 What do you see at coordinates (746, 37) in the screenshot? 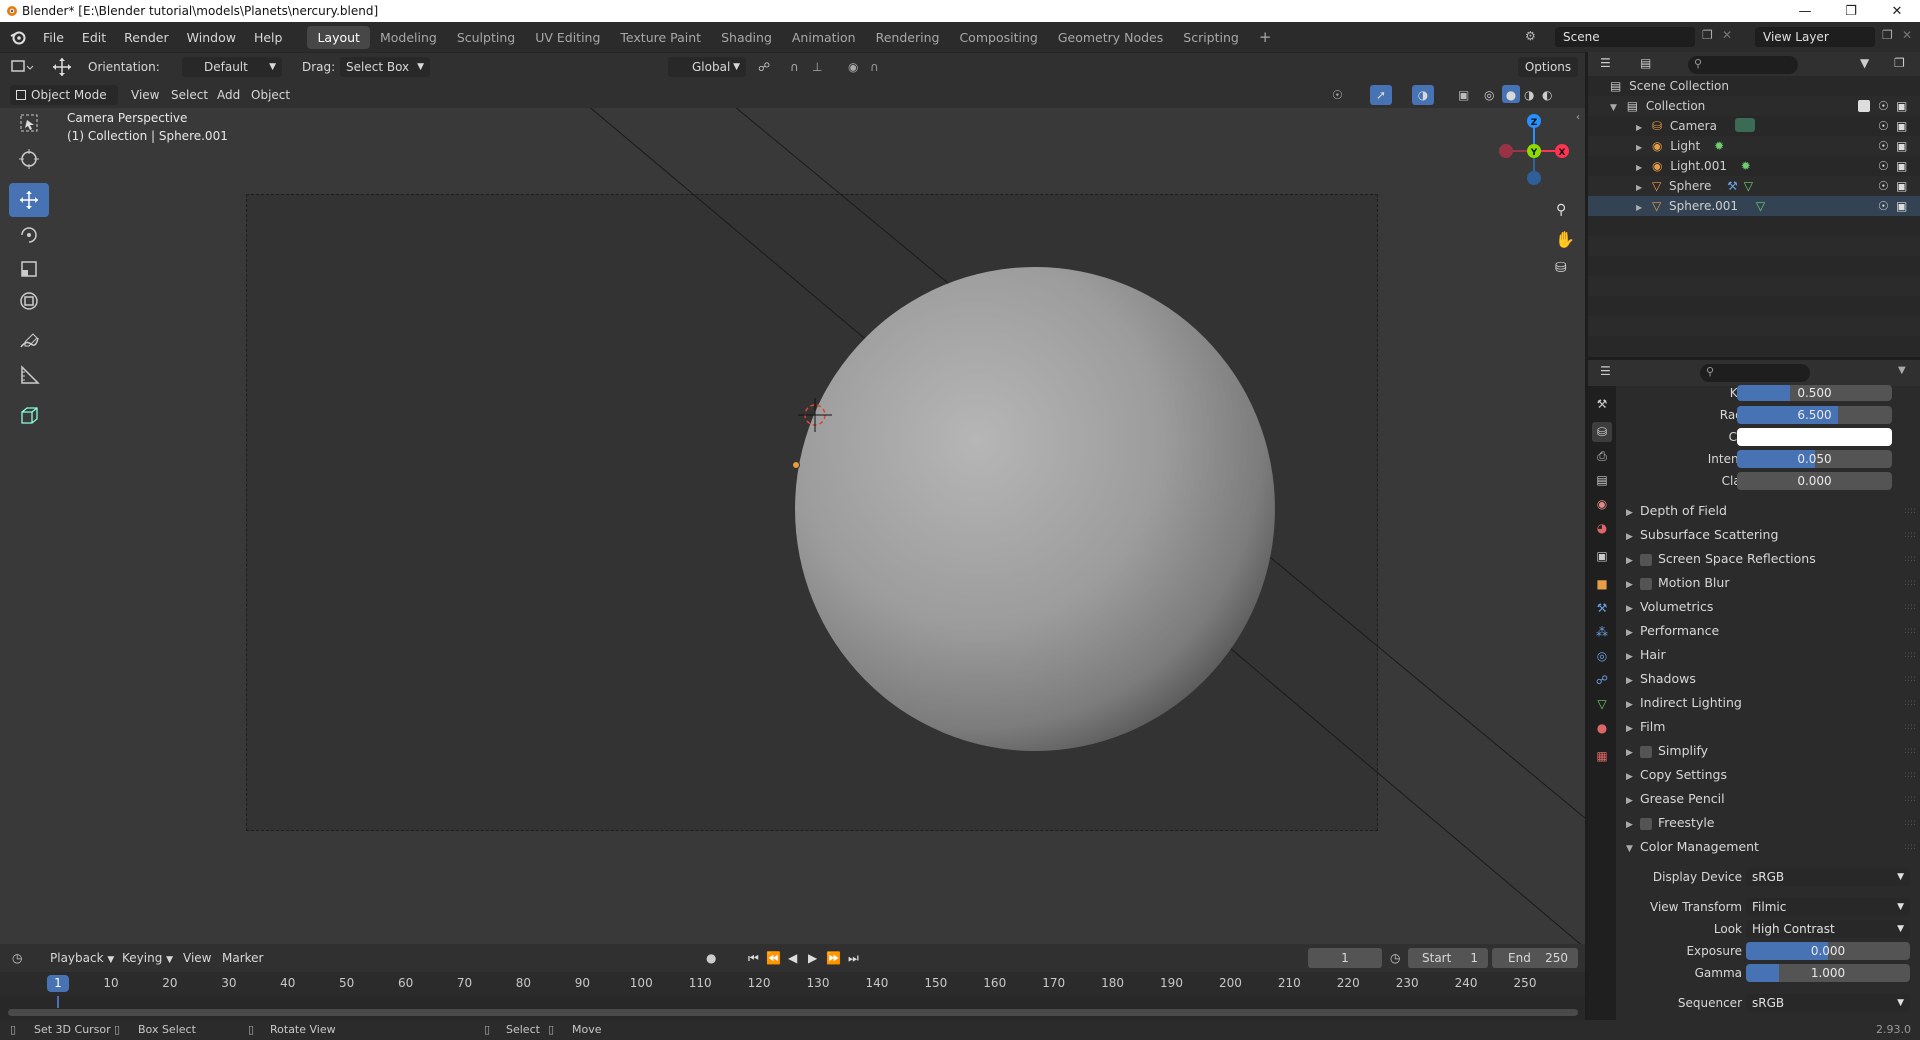
I see `tab-shading: Shading` at bounding box center [746, 37].